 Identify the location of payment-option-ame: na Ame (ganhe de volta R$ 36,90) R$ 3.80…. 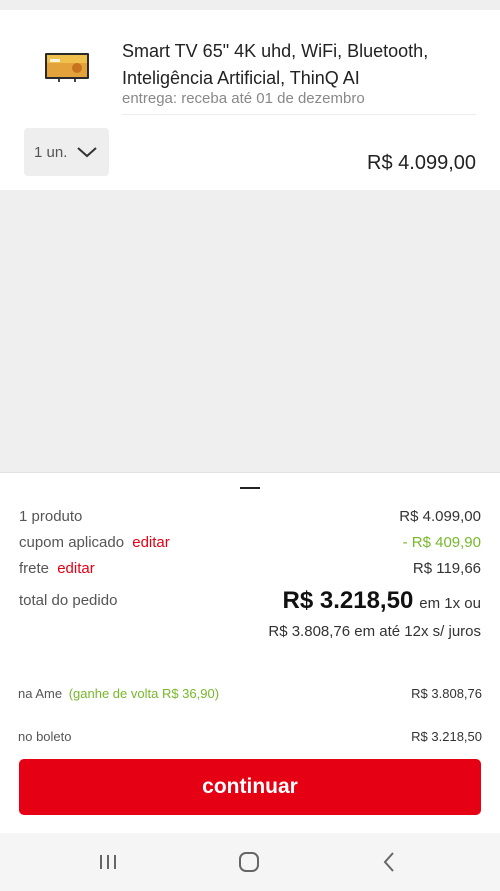
(250, 693).